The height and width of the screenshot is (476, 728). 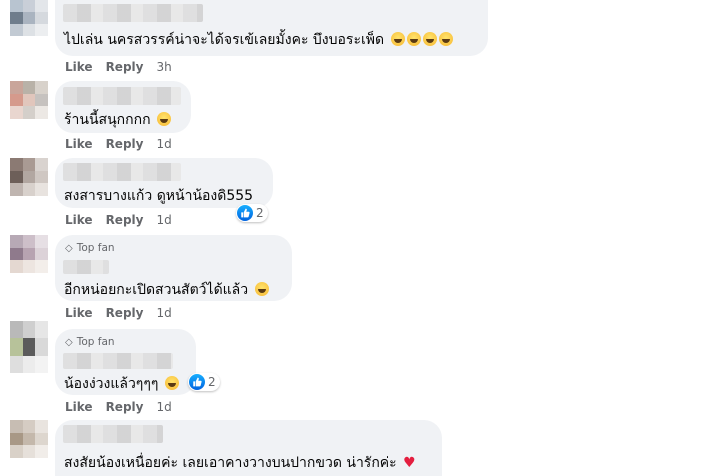 I want to click on comment-bubble: สงสารบางแก้ว ดูหน้าน้องดิ555, so click(x=164, y=183).